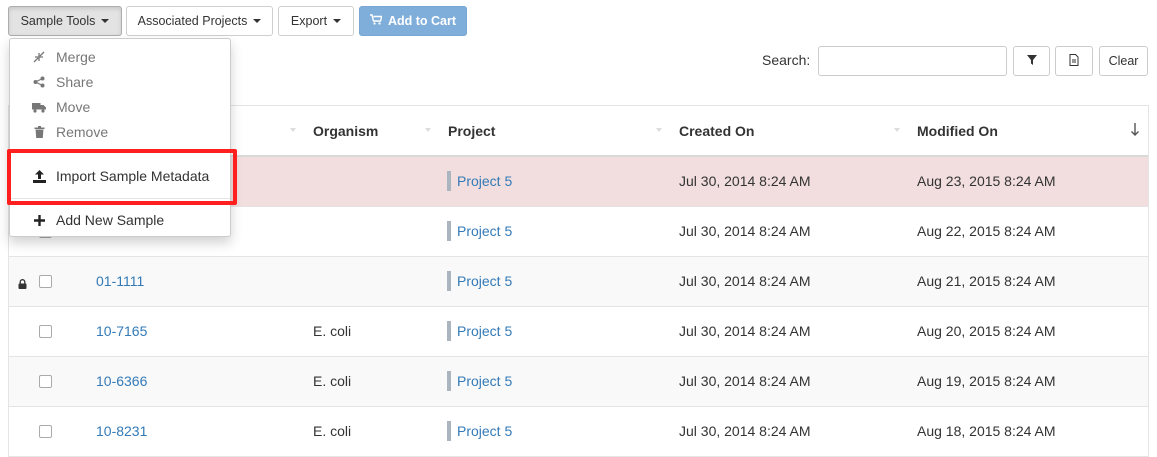 The width and height of the screenshot is (1157, 457). I want to click on truck-icon, so click(39, 107).